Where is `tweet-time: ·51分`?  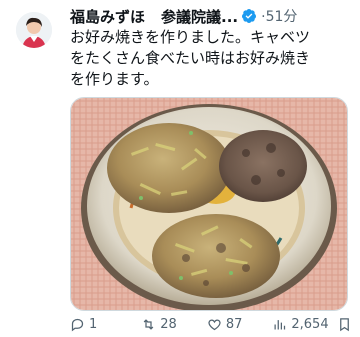 tweet-time: ·51分 is located at coordinates (279, 16).